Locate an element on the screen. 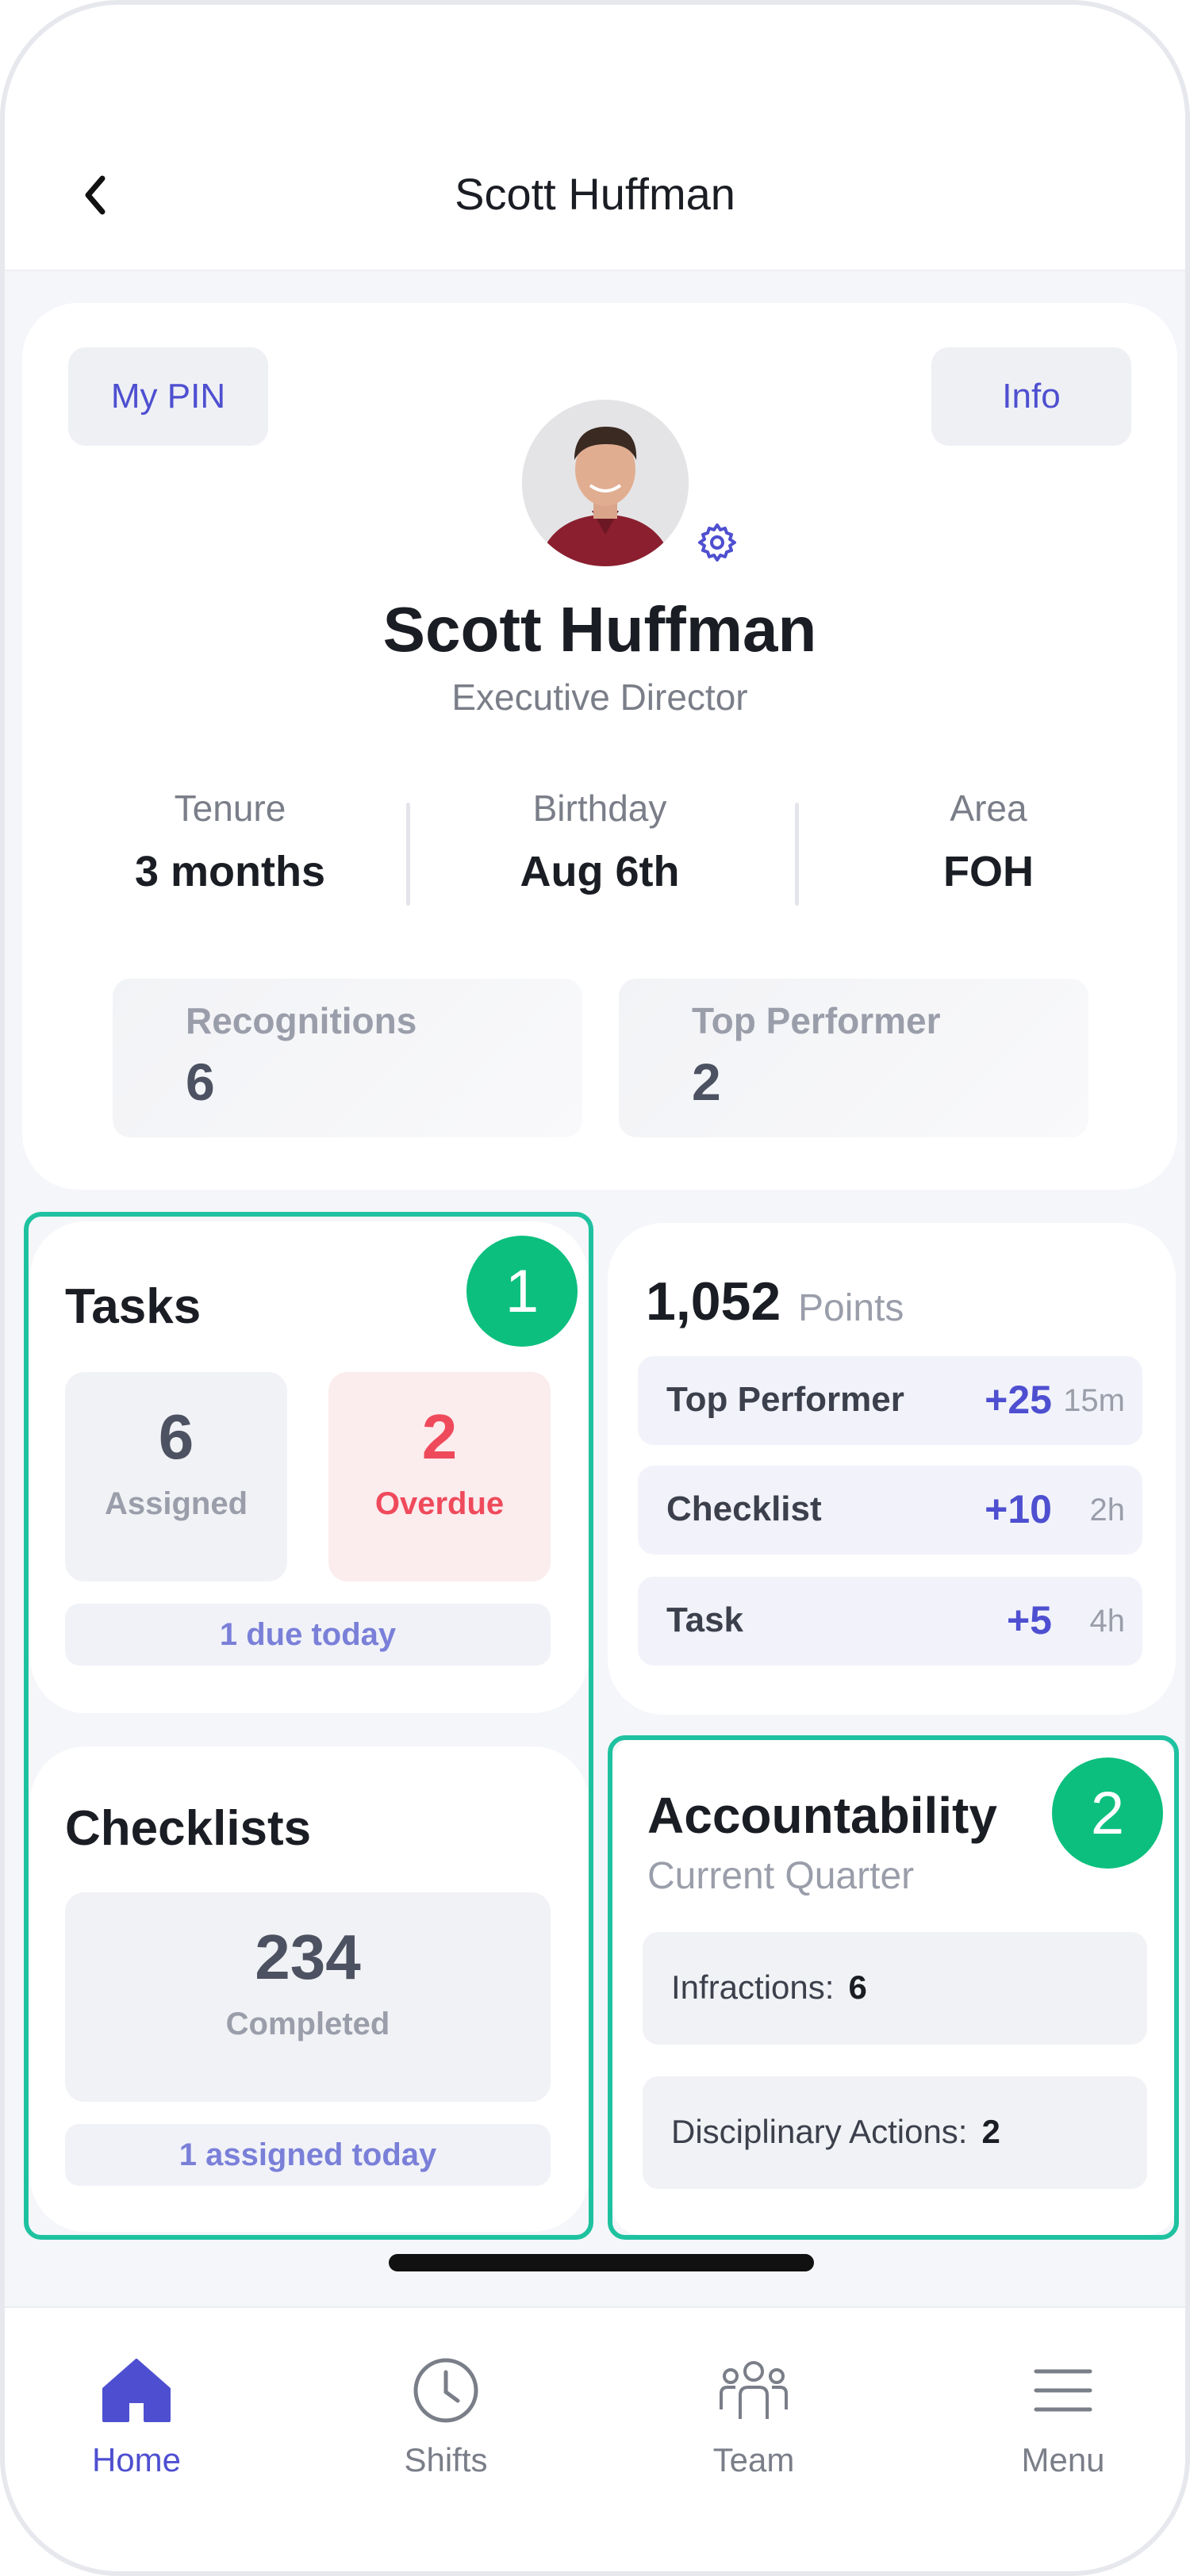  page-title: Scott Huffman is located at coordinates (595, 194).